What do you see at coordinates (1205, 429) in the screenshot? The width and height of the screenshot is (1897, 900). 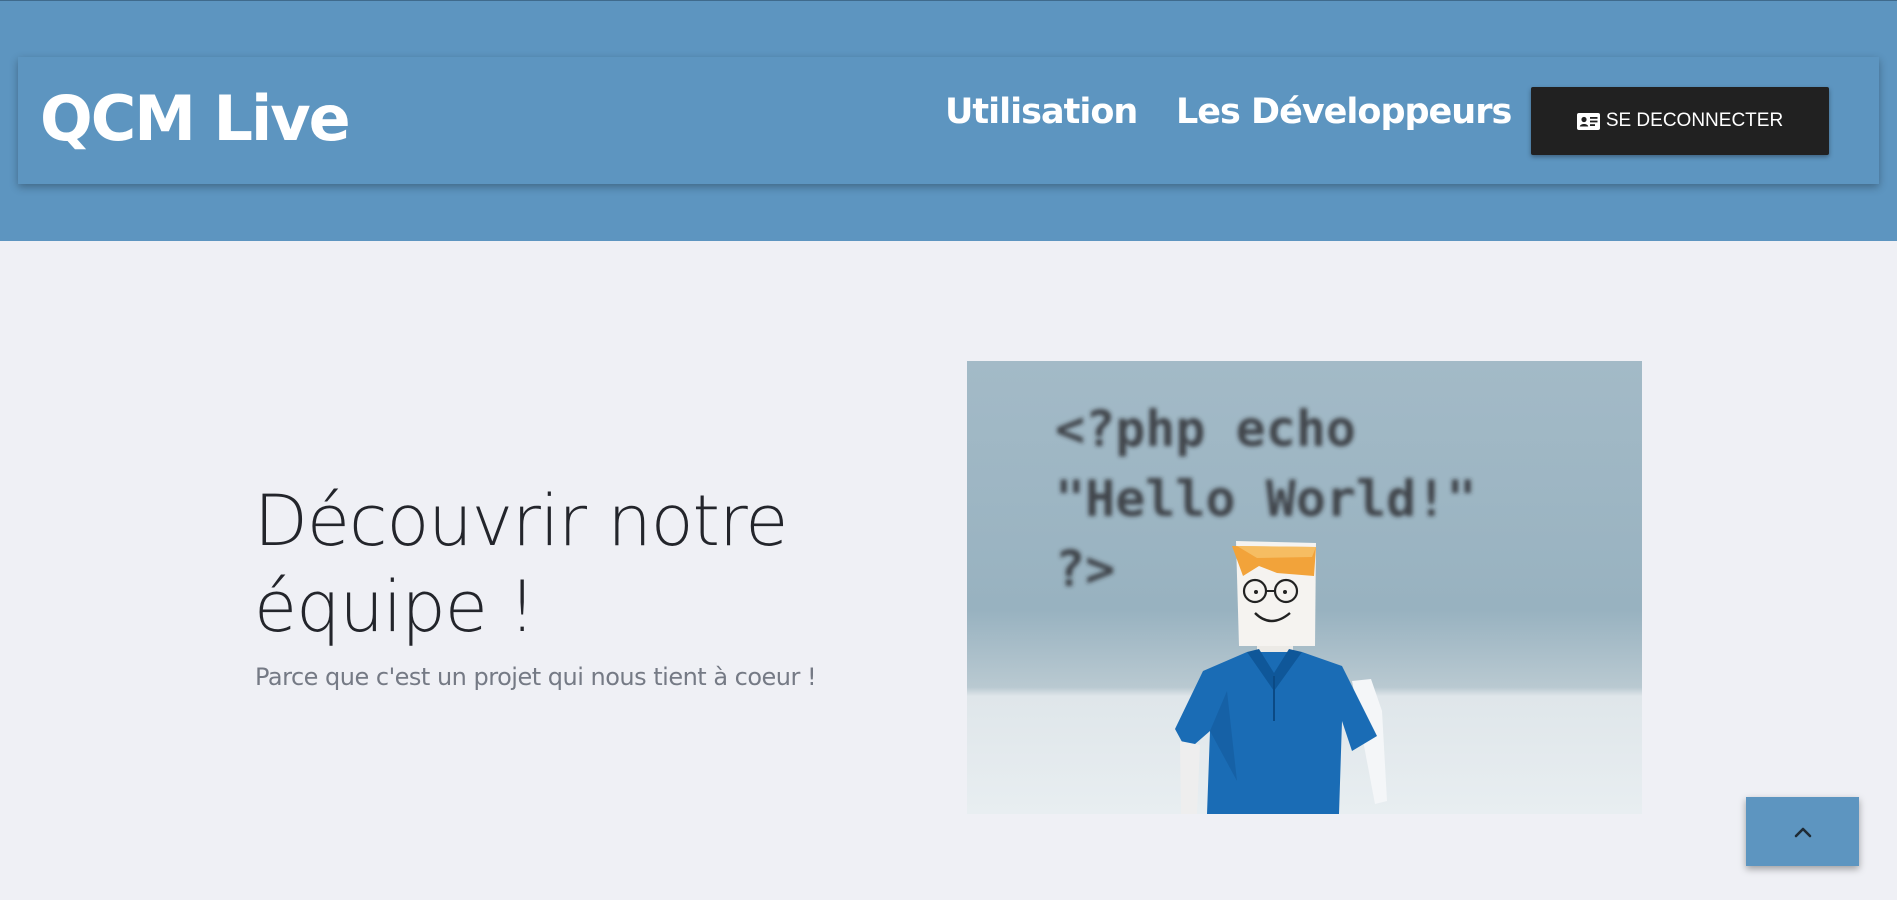 I see `code-line-1: <?php echo` at bounding box center [1205, 429].